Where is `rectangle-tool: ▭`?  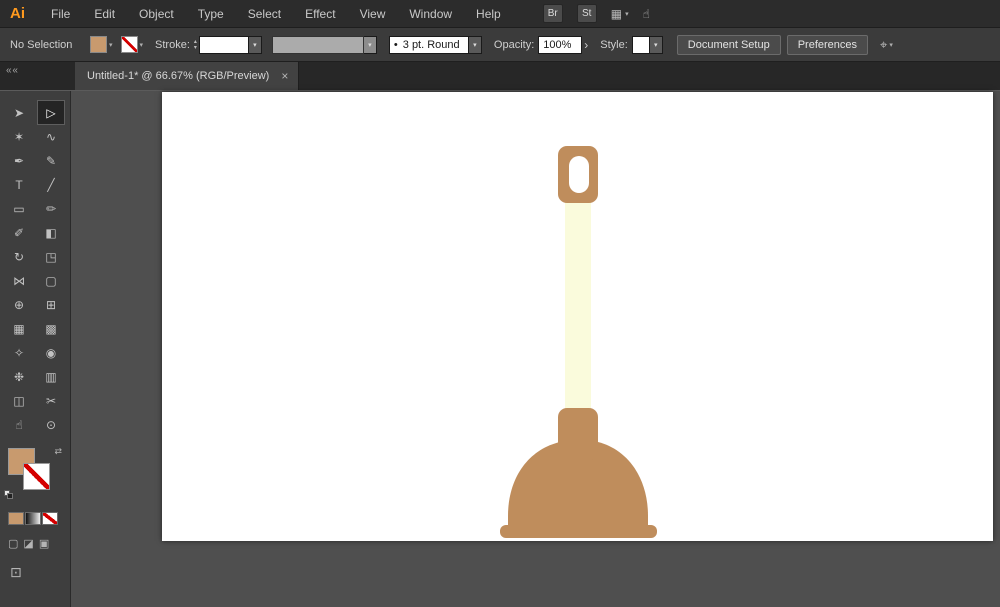
rectangle-tool: ▭ is located at coordinates (19, 208).